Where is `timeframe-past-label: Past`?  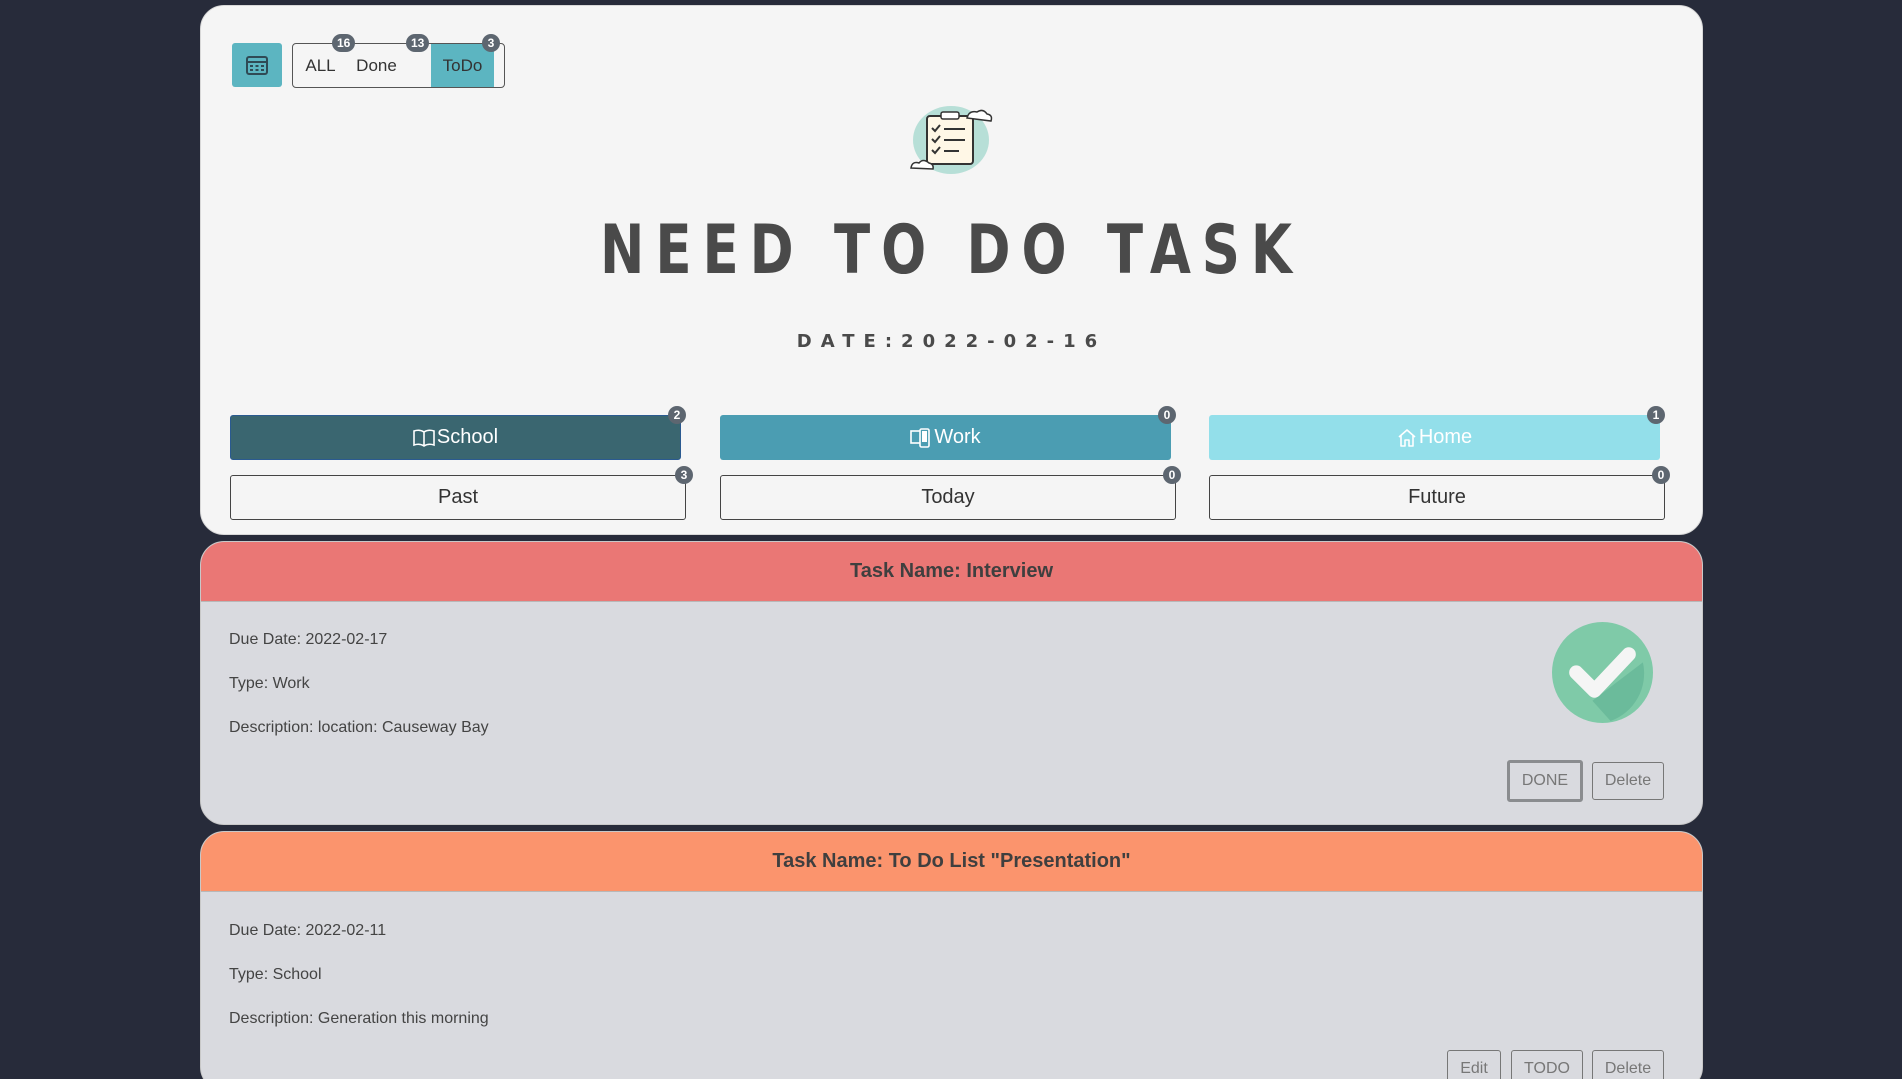 timeframe-past-label: Past is located at coordinates (458, 497).